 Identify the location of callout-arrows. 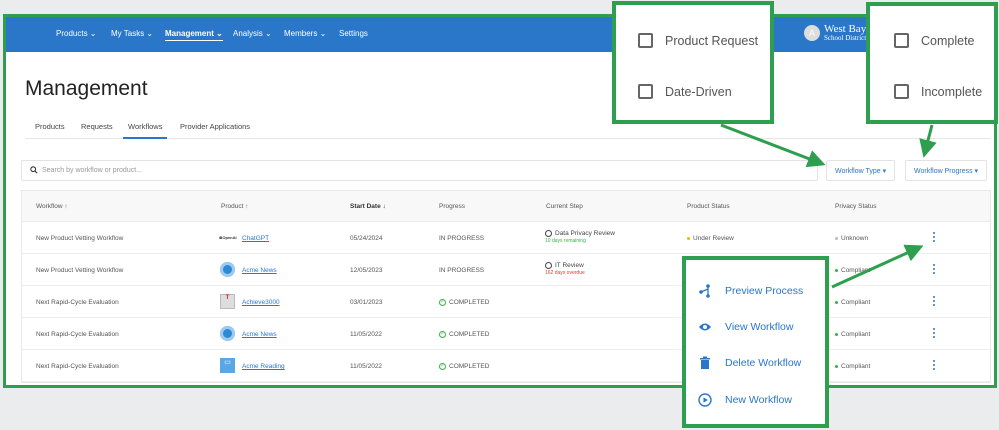
(828, 206).